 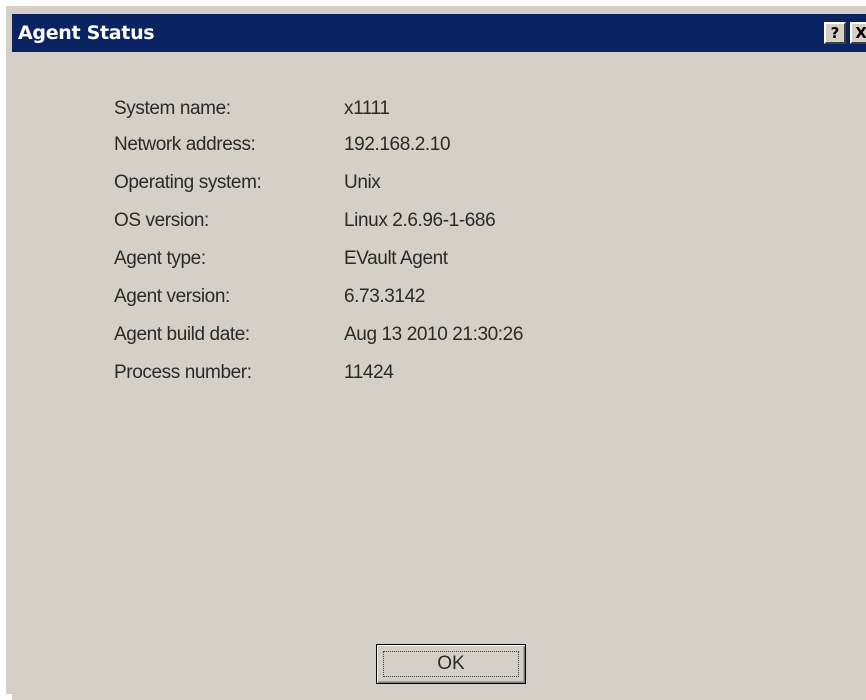 What do you see at coordinates (367, 108) in the screenshot?
I see `system-name-value: x1111` at bounding box center [367, 108].